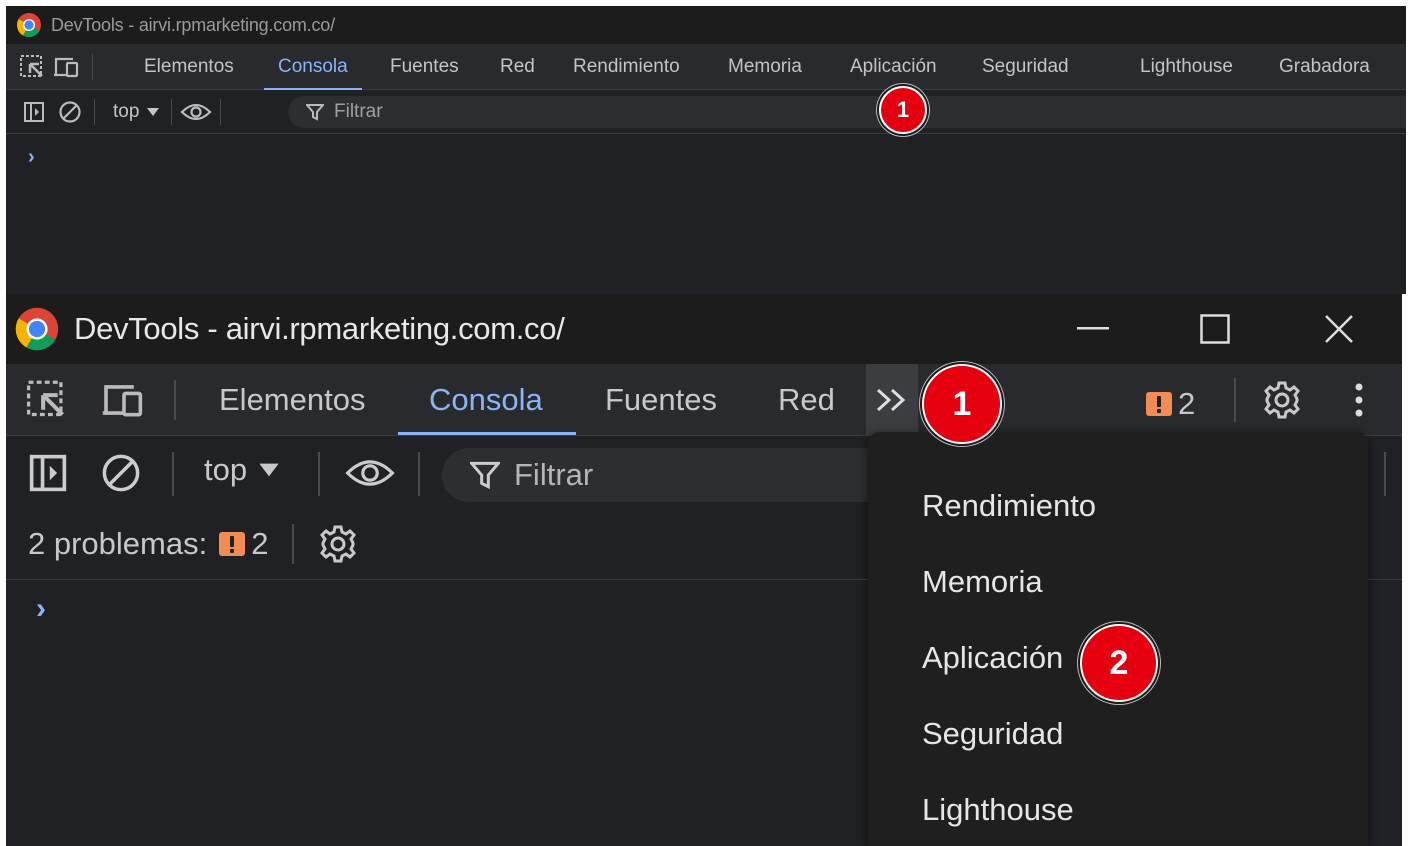 The image size is (1411, 846). I want to click on double-chevron-right-icon, so click(891, 400).